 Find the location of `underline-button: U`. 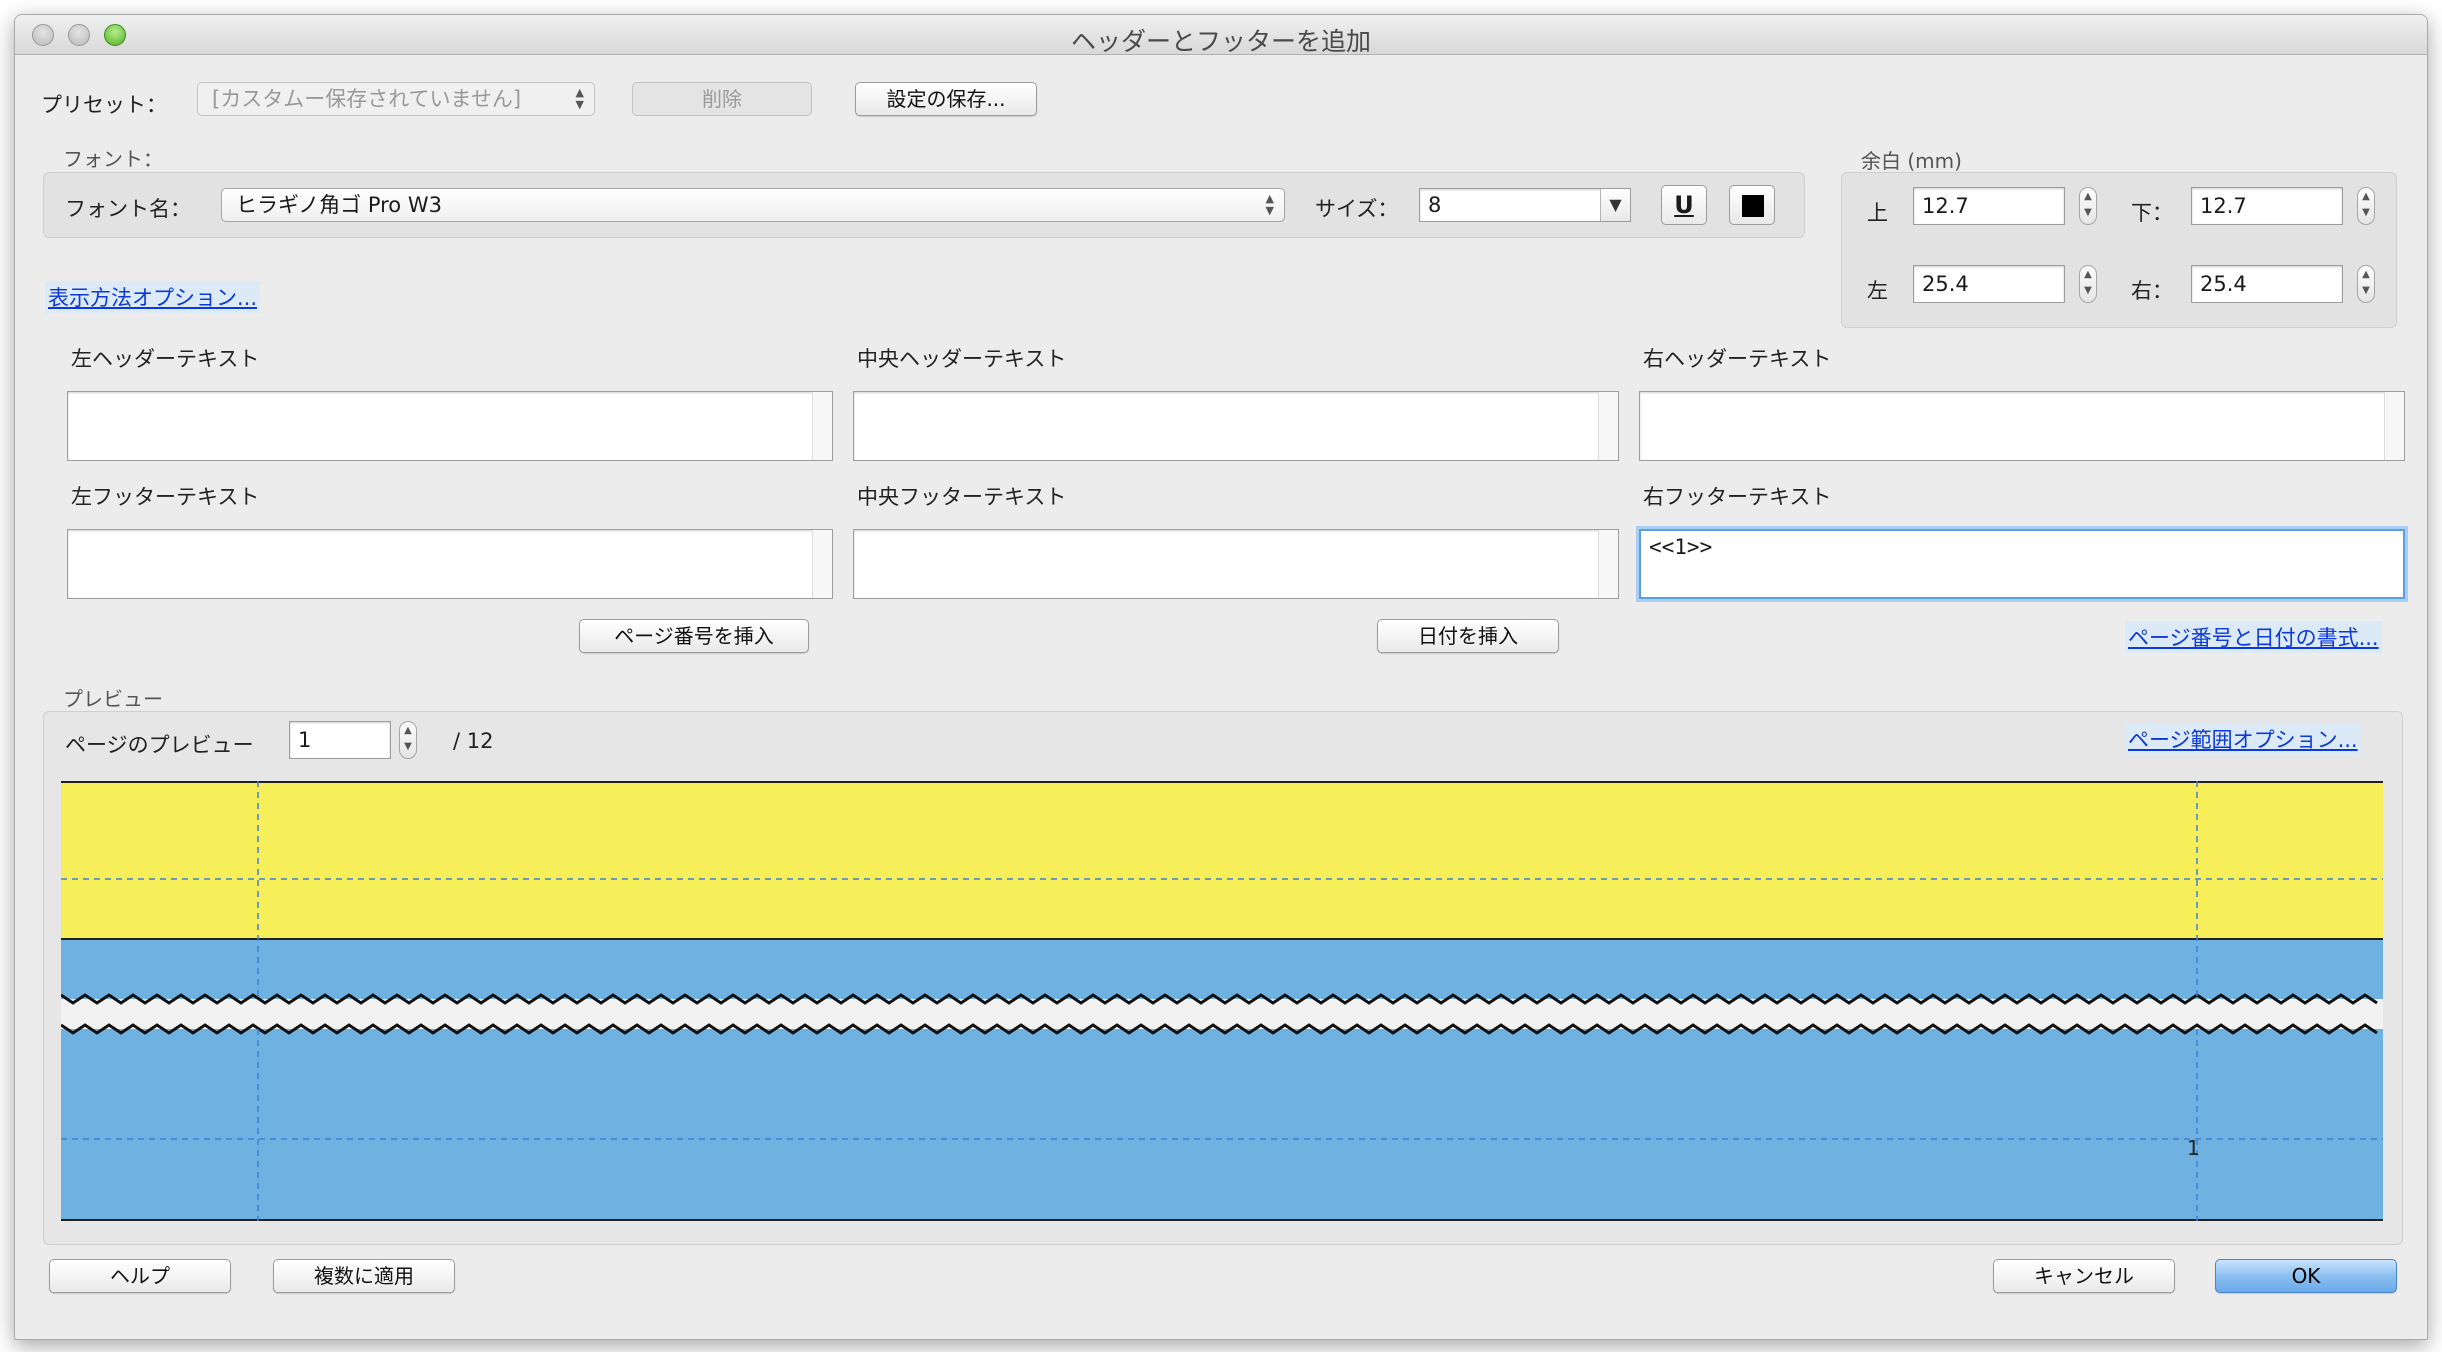

underline-button: U is located at coordinates (1684, 205).